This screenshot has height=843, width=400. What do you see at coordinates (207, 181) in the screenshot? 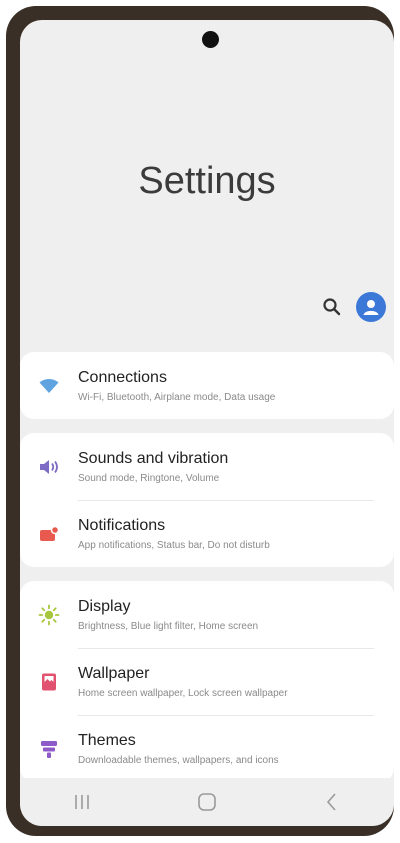
I see `page-title: Settings` at bounding box center [207, 181].